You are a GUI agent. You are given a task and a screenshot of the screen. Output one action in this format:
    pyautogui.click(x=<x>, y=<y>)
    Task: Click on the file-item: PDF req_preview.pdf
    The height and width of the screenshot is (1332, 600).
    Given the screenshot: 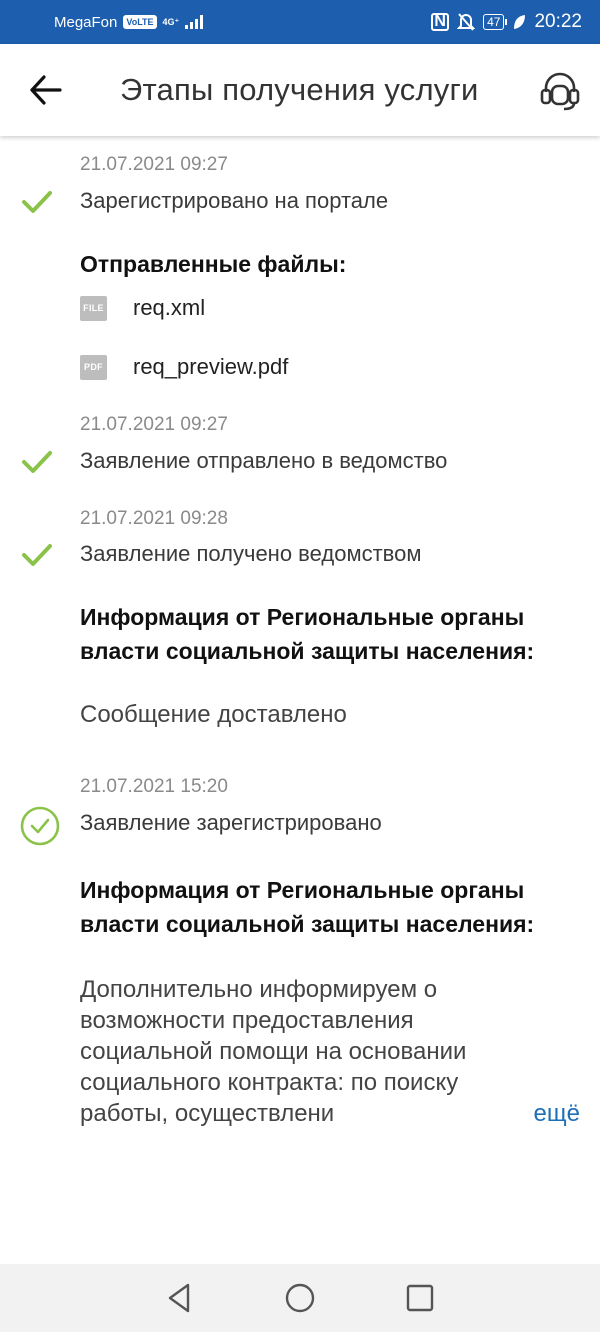 What is the action you would take?
    pyautogui.click(x=184, y=367)
    